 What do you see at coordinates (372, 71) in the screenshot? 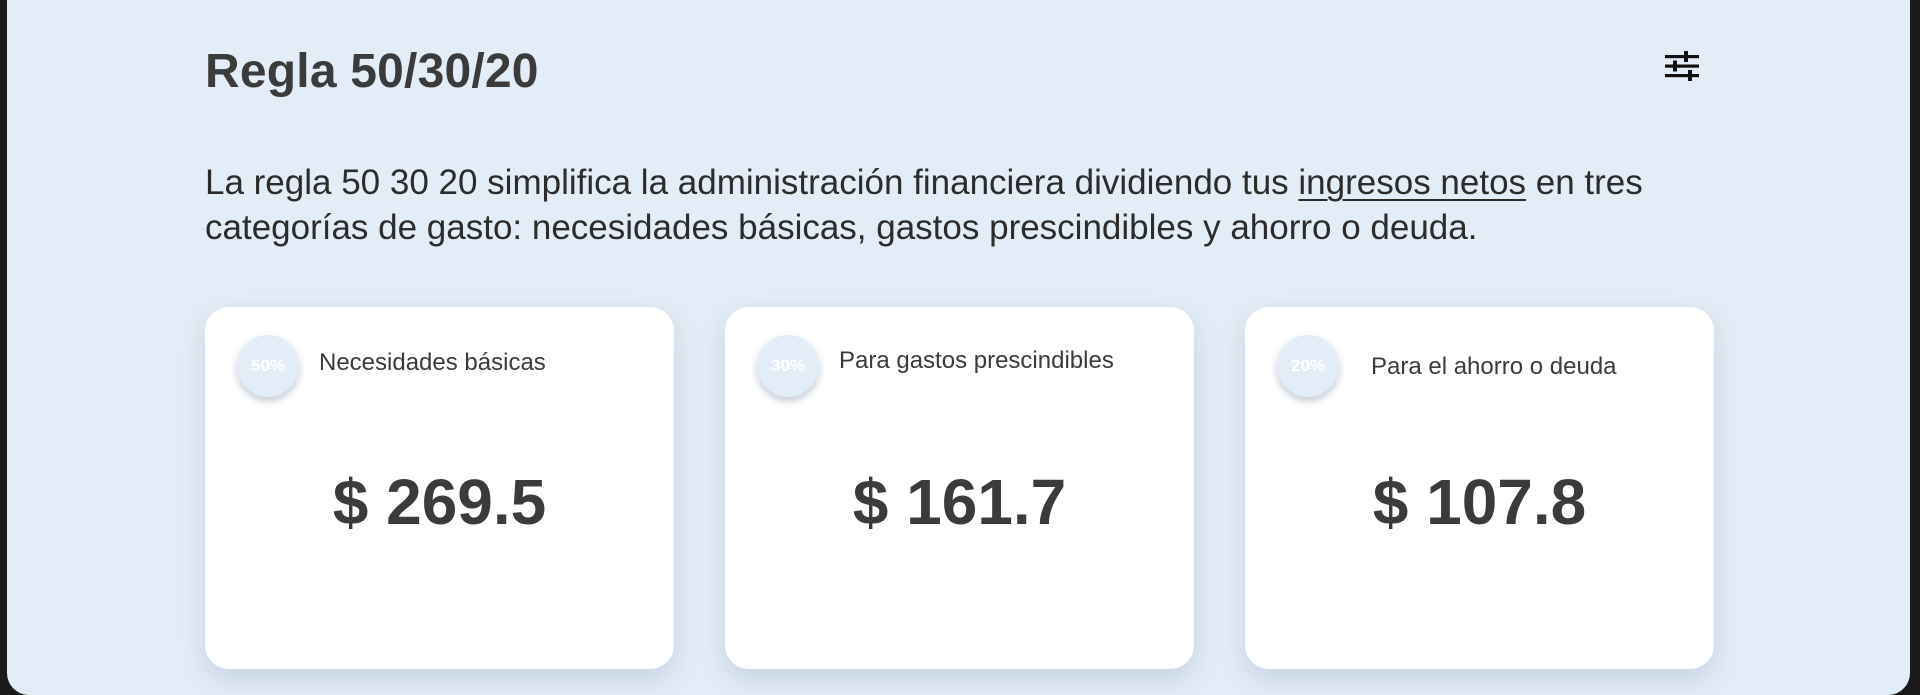
I see `page-title: Regla 50/30/20` at bounding box center [372, 71].